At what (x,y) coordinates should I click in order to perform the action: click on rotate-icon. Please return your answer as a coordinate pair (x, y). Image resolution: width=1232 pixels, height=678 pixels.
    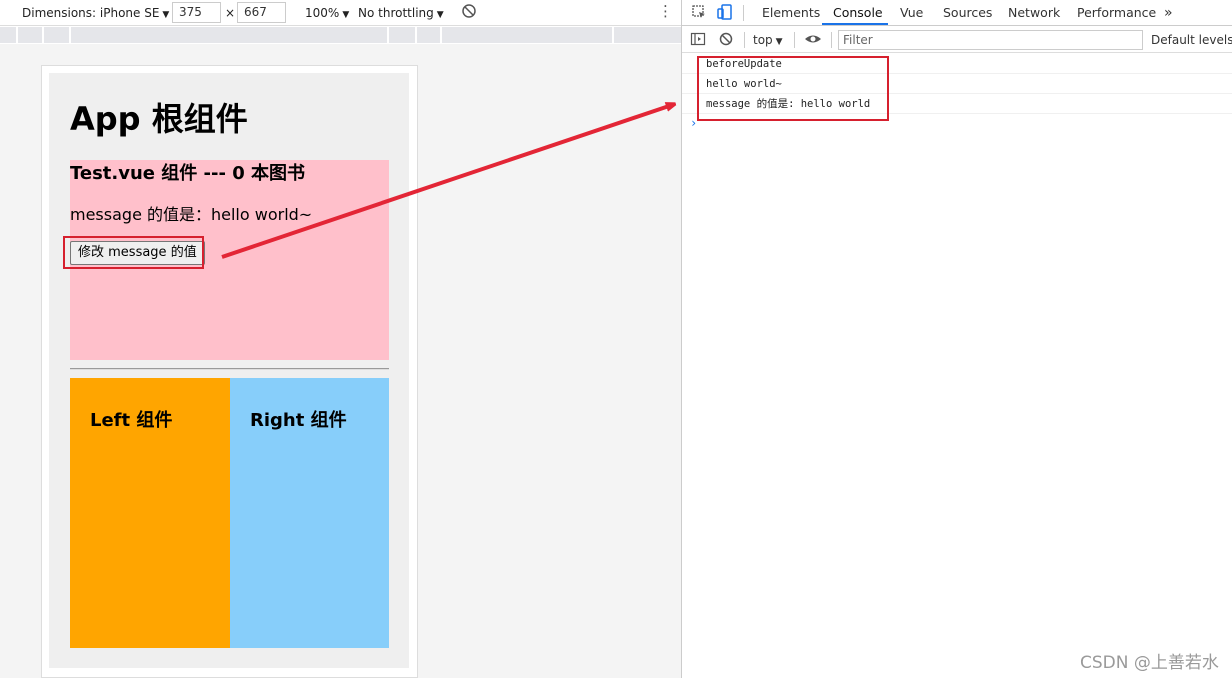
    Looking at the image, I should click on (469, 11).